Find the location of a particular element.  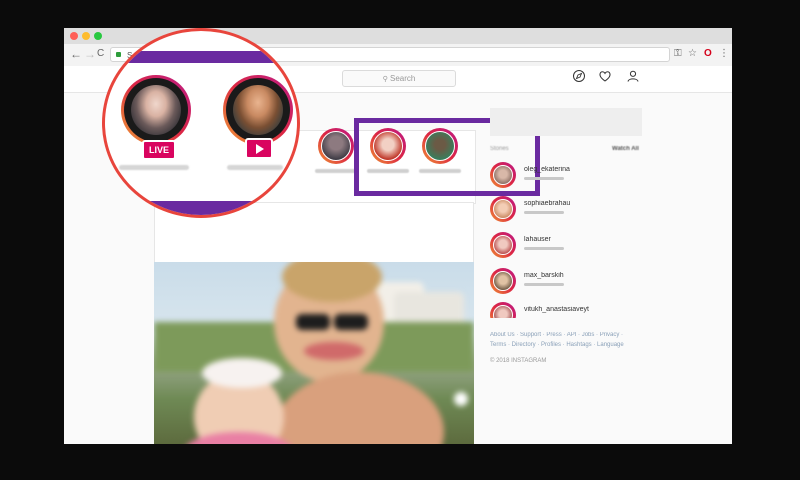

reload-icon: C is located at coordinates (100, 54).